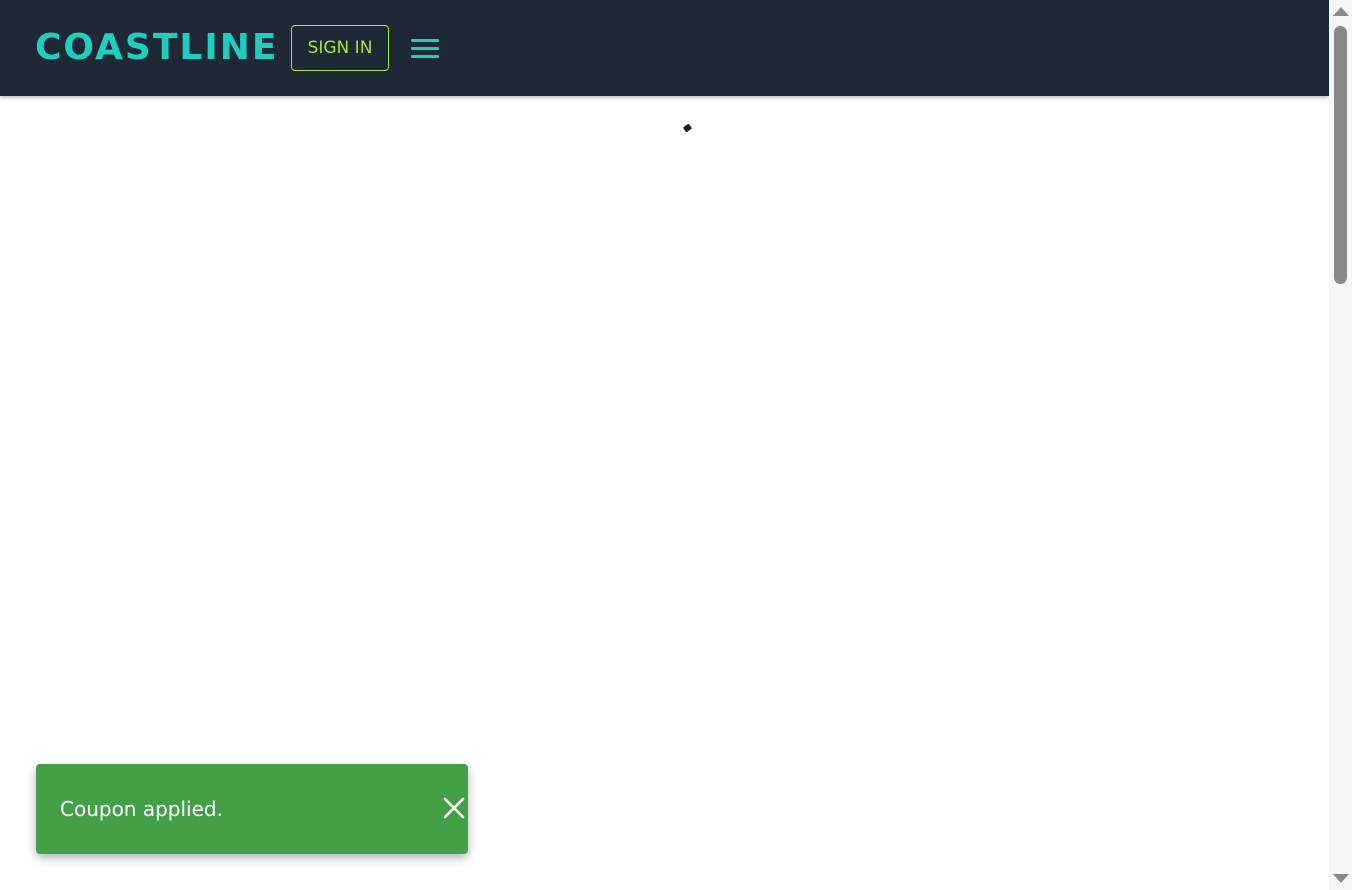 Image resolution: width=1352 pixels, height=890 pixels. What do you see at coordinates (156, 48) in the screenshot?
I see `coastline-logo: COASTLINE` at bounding box center [156, 48].